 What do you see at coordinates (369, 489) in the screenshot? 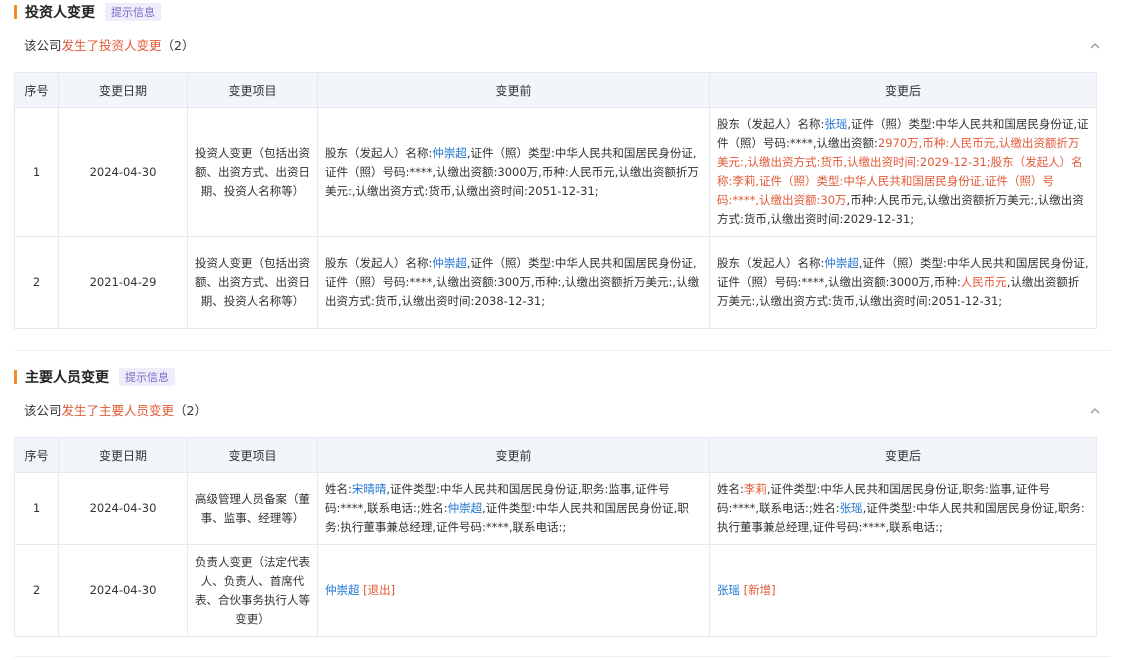
I see `person-link: 宋晴晴` at bounding box center [369, 489].